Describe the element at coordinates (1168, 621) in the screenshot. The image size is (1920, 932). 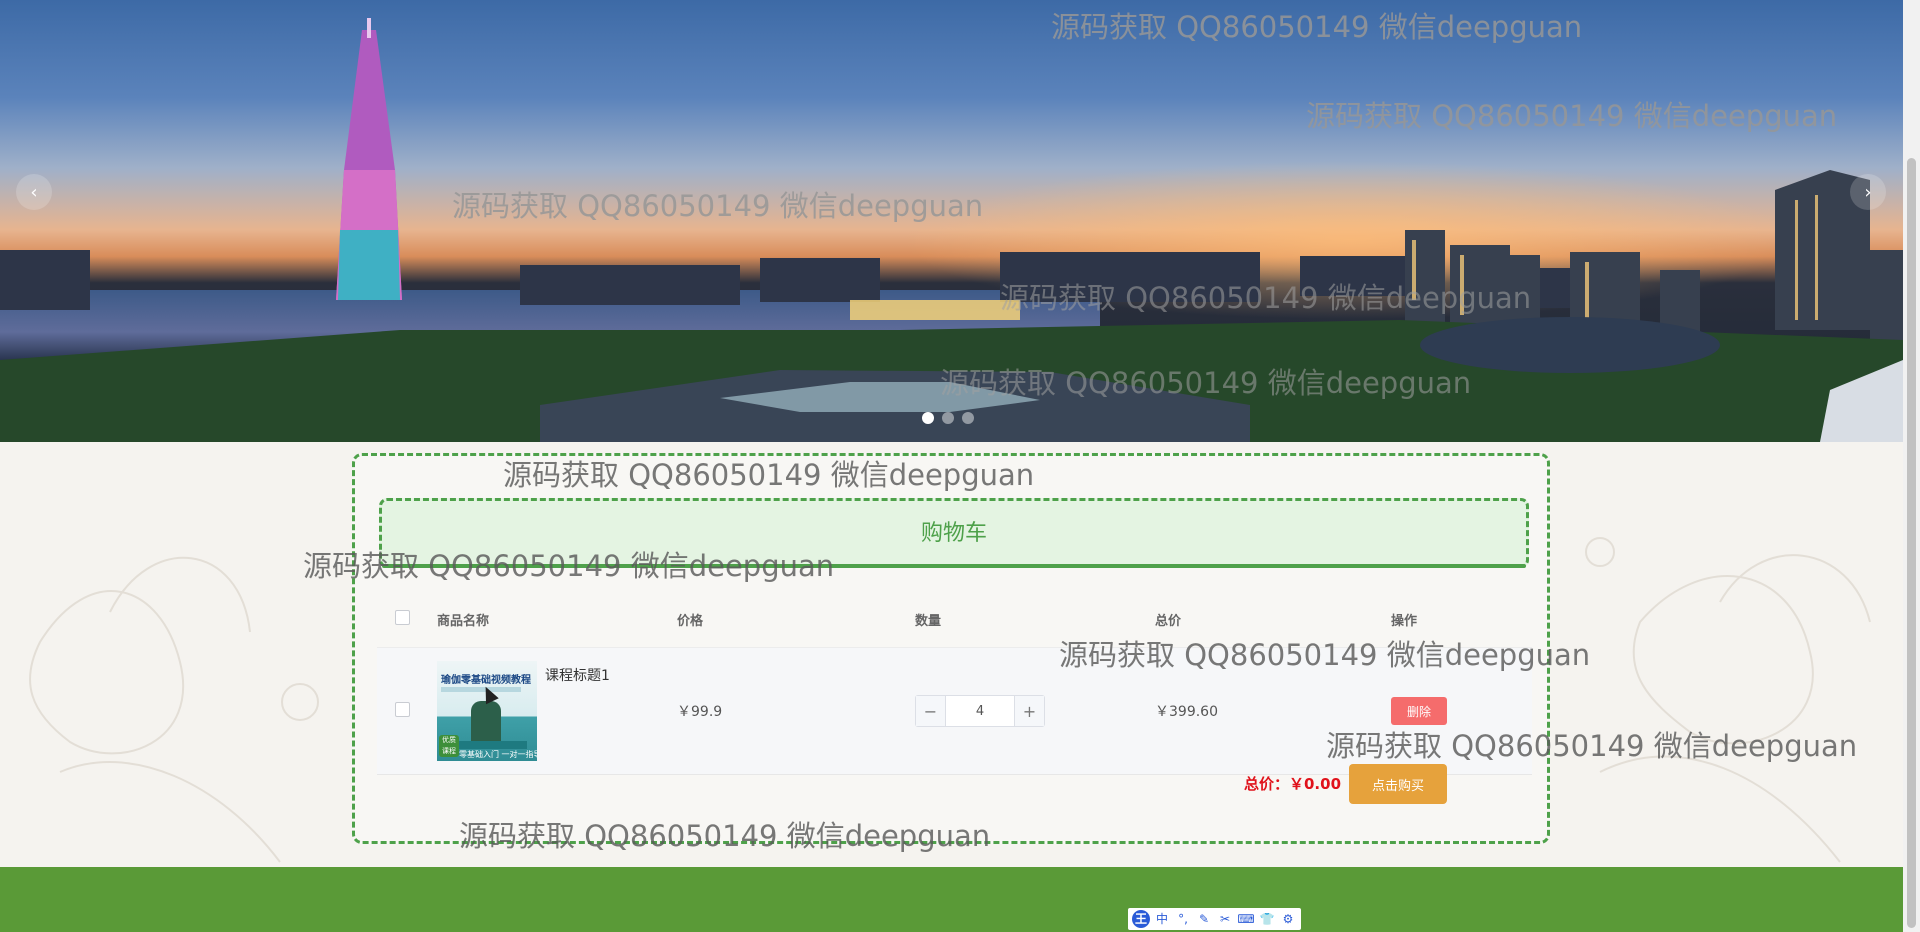
I see `header-total: 总价` at that location.